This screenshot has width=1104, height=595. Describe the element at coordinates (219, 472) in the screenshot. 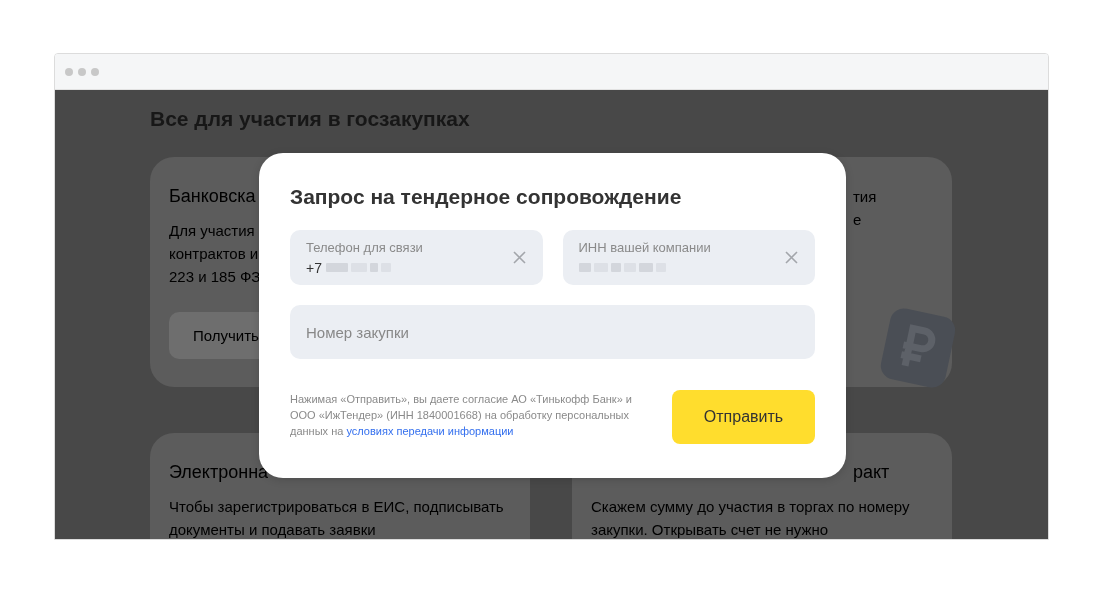

I see `card-title: Электронна` at that location.